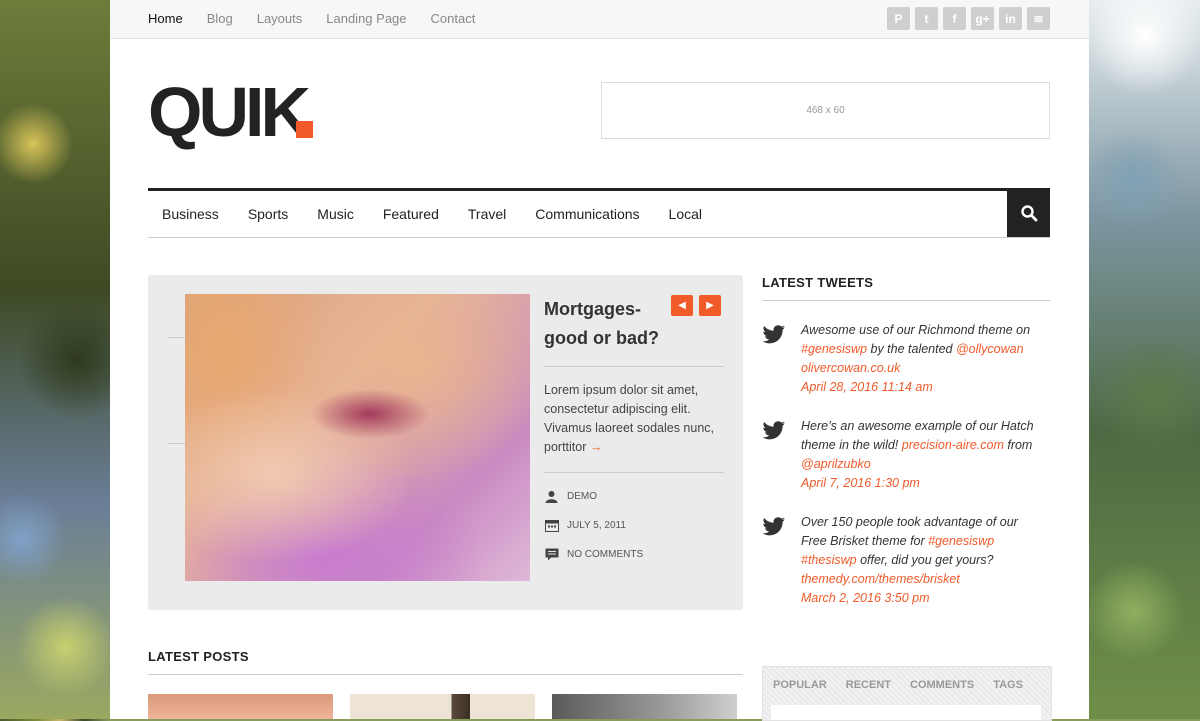 The image size is (1200, 721). I want to click on twitter-icon: t, so click(926, 18).